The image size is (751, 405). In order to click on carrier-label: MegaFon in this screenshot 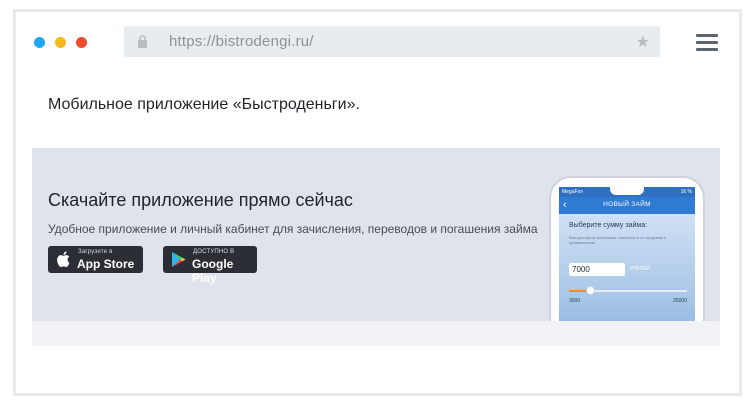, I will do `click(573, 192)`.